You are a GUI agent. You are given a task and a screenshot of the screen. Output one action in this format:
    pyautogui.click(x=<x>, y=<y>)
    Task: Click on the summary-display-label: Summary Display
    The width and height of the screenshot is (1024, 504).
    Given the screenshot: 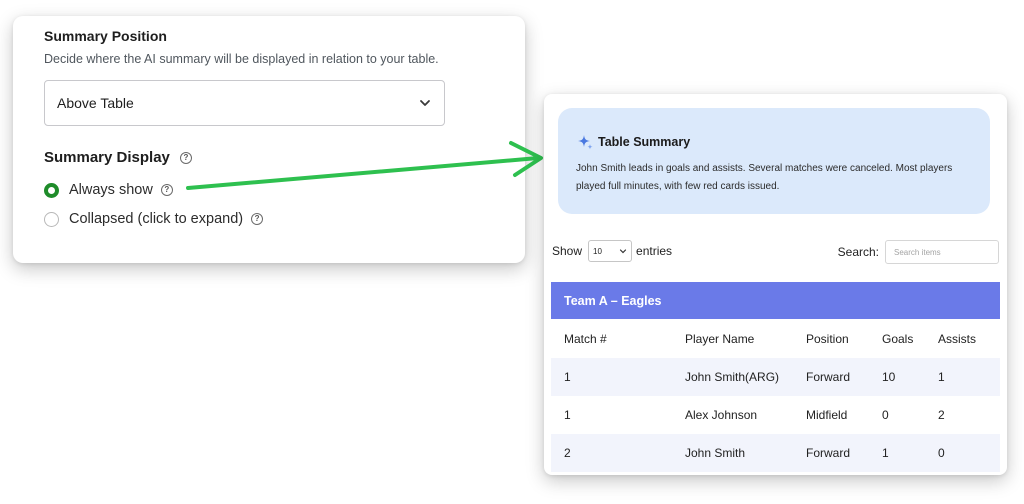 What is the action you would take?
    pyautogui.click(x=107, y=157)
    